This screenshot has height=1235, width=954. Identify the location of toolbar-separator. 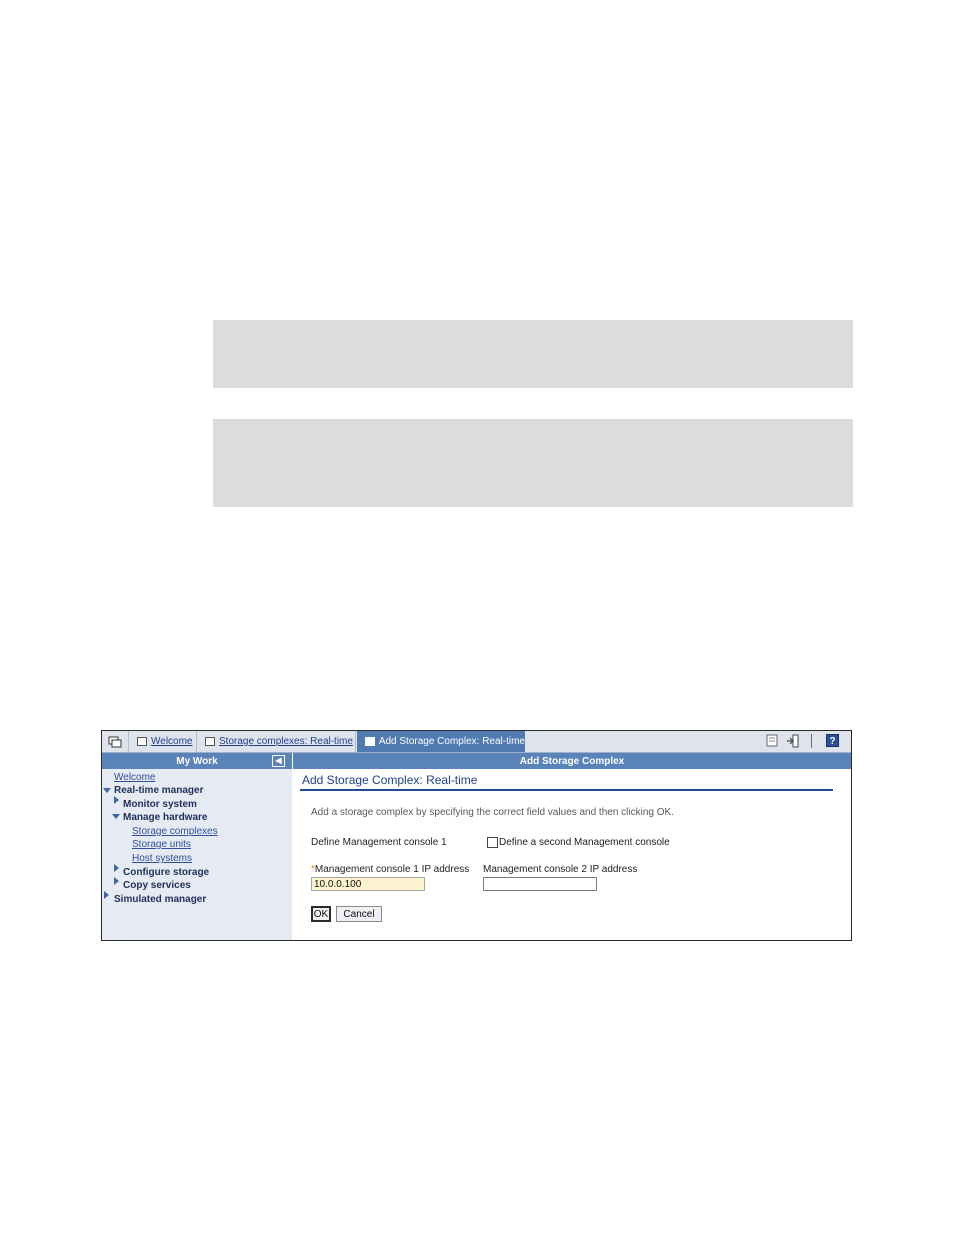
(811, 741).